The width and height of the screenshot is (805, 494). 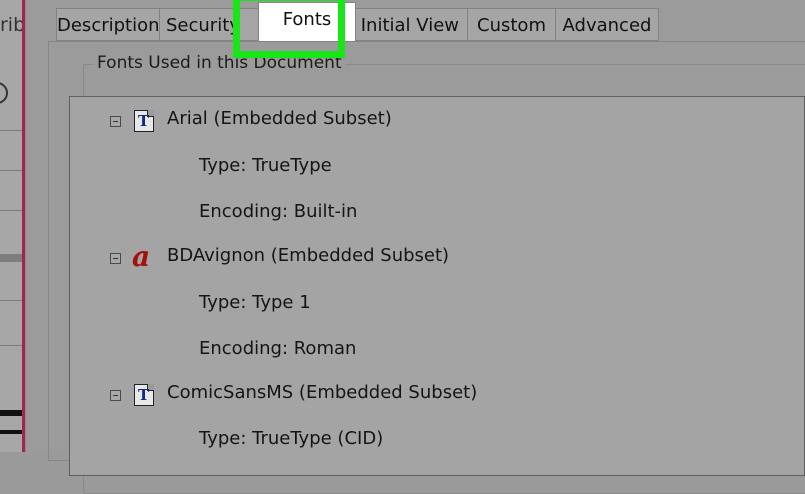 I want to click on tab-advanced: Advanced, so click(x=607, y=24).